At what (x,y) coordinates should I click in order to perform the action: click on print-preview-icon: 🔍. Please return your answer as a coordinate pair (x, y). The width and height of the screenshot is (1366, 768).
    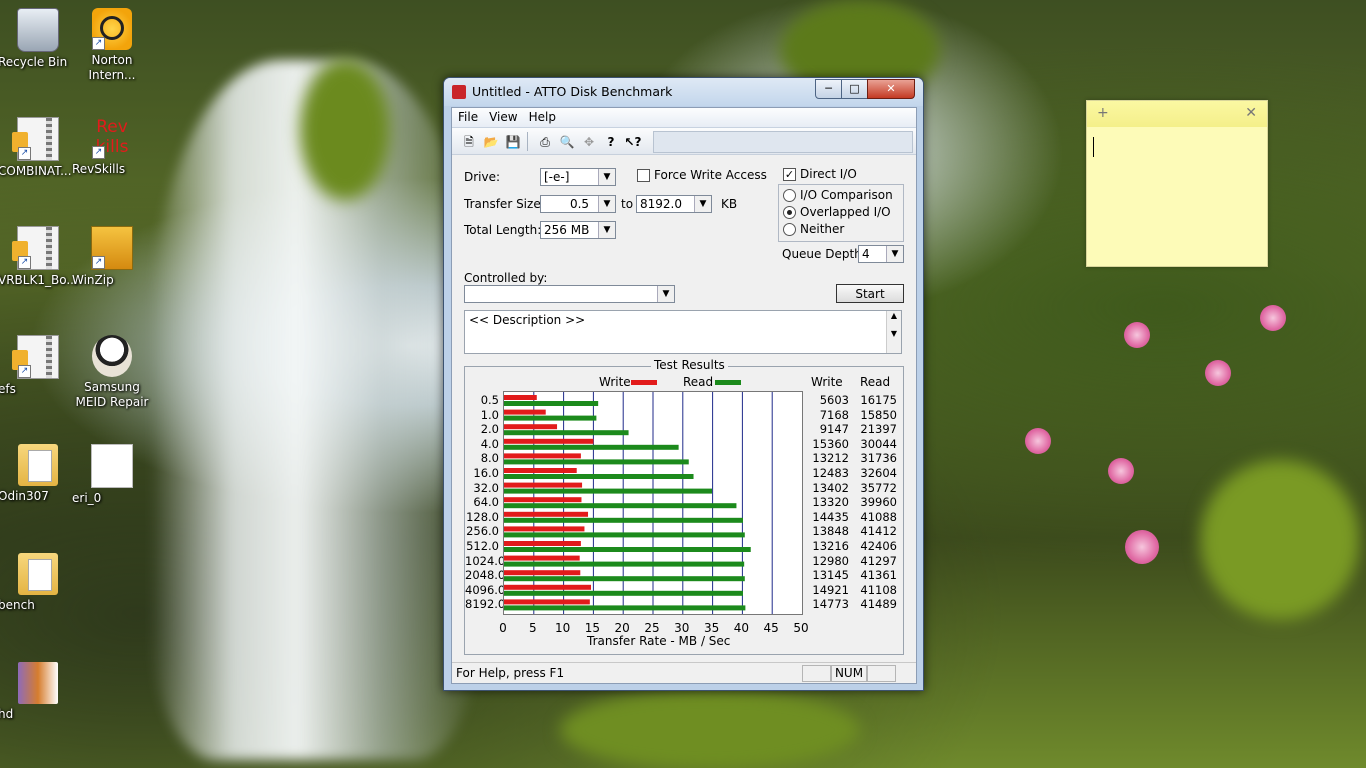
    Looking at the image, I should click on (567, 142).